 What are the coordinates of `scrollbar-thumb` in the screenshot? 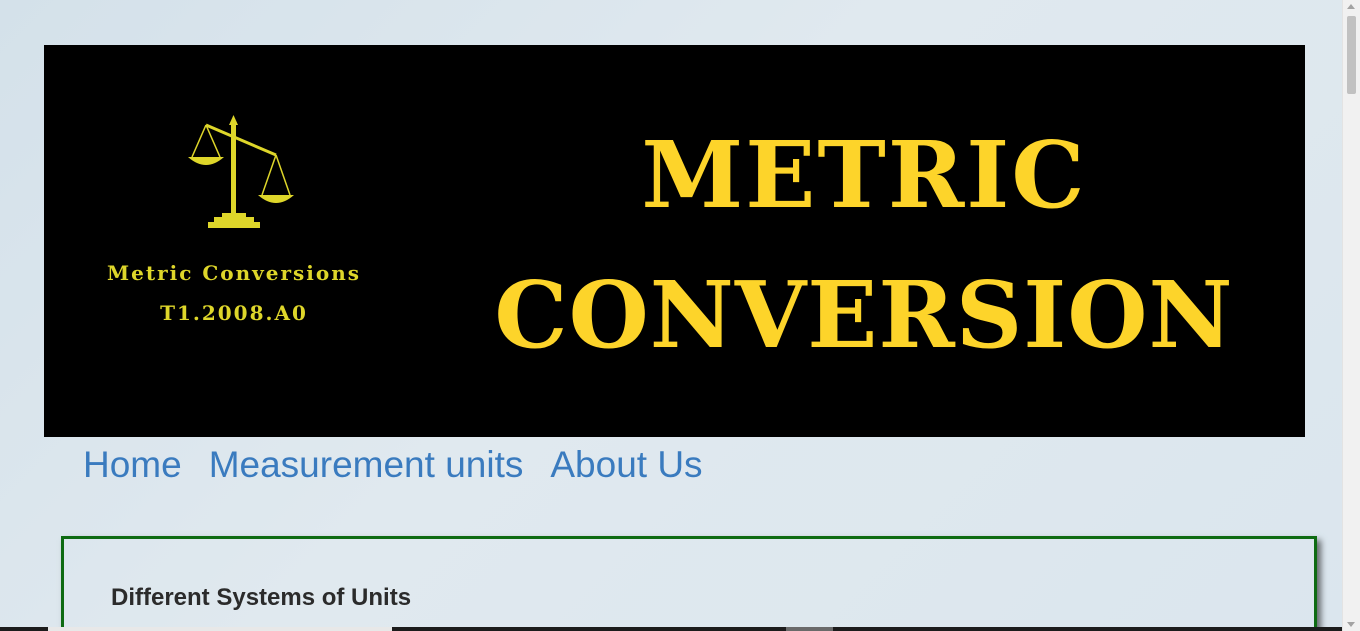 It's located at (1351, 55).